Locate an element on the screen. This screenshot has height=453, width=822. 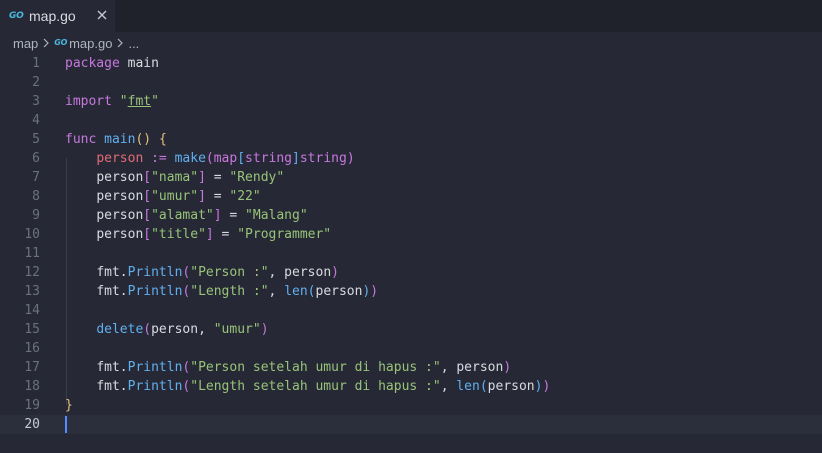
code-line: 2 is located at coordinates (411, 82).